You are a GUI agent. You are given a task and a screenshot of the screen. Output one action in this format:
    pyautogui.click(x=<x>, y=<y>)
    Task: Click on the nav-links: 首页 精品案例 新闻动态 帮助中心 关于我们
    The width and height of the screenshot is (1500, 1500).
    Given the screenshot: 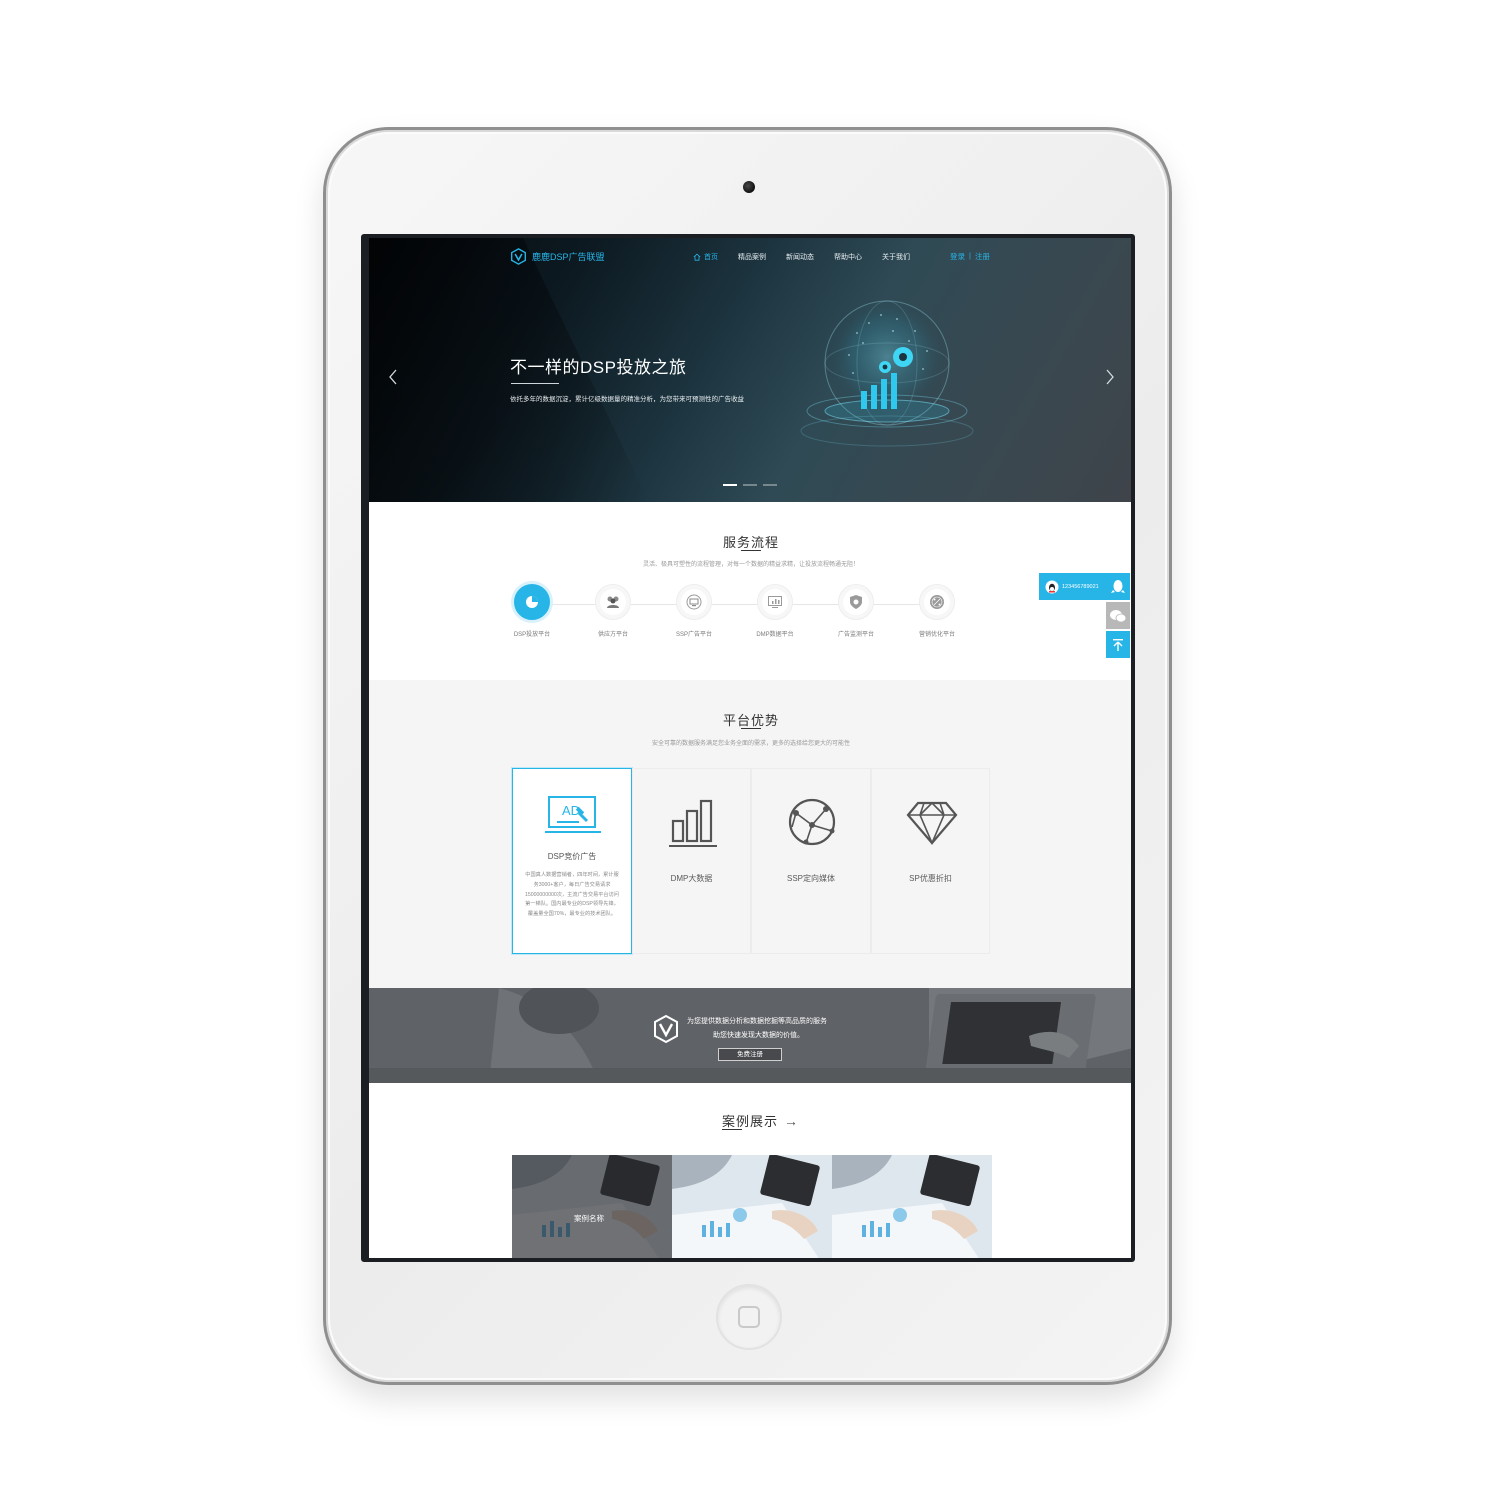 What is the action you would take?
    pyautogui.click(x=811, y=257)
    